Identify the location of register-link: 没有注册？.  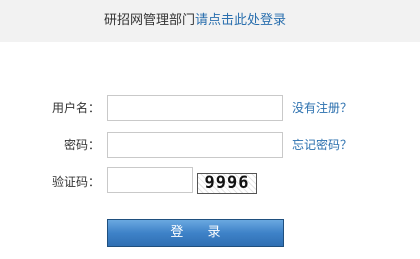
(322, 108).